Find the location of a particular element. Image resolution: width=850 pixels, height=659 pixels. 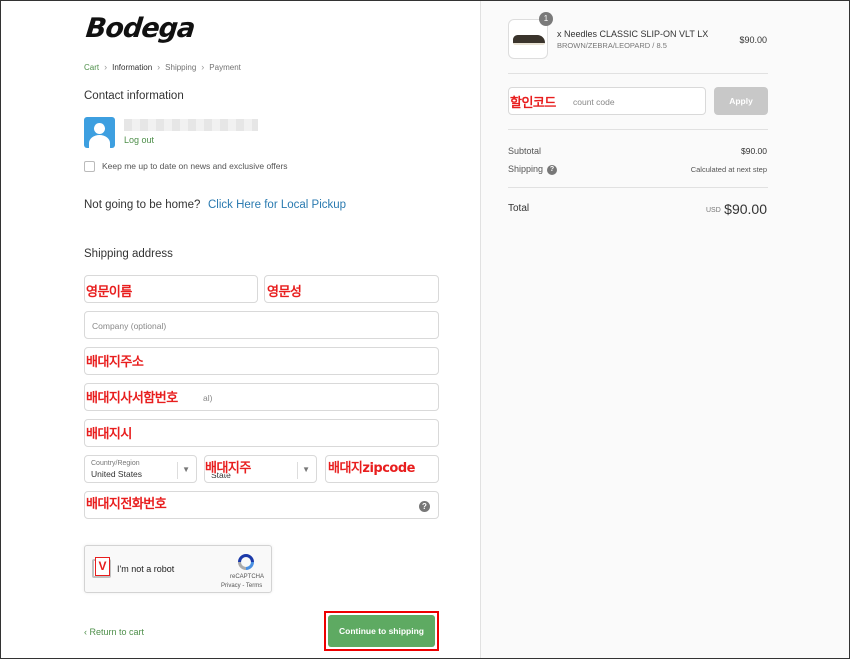

product-price: $90.00 is located at coordinates (753, 40).